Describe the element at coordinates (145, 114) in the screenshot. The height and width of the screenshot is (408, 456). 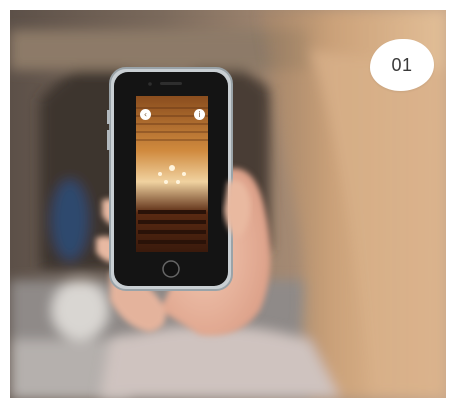
I see `screen-back-icon: ‹` at that location.